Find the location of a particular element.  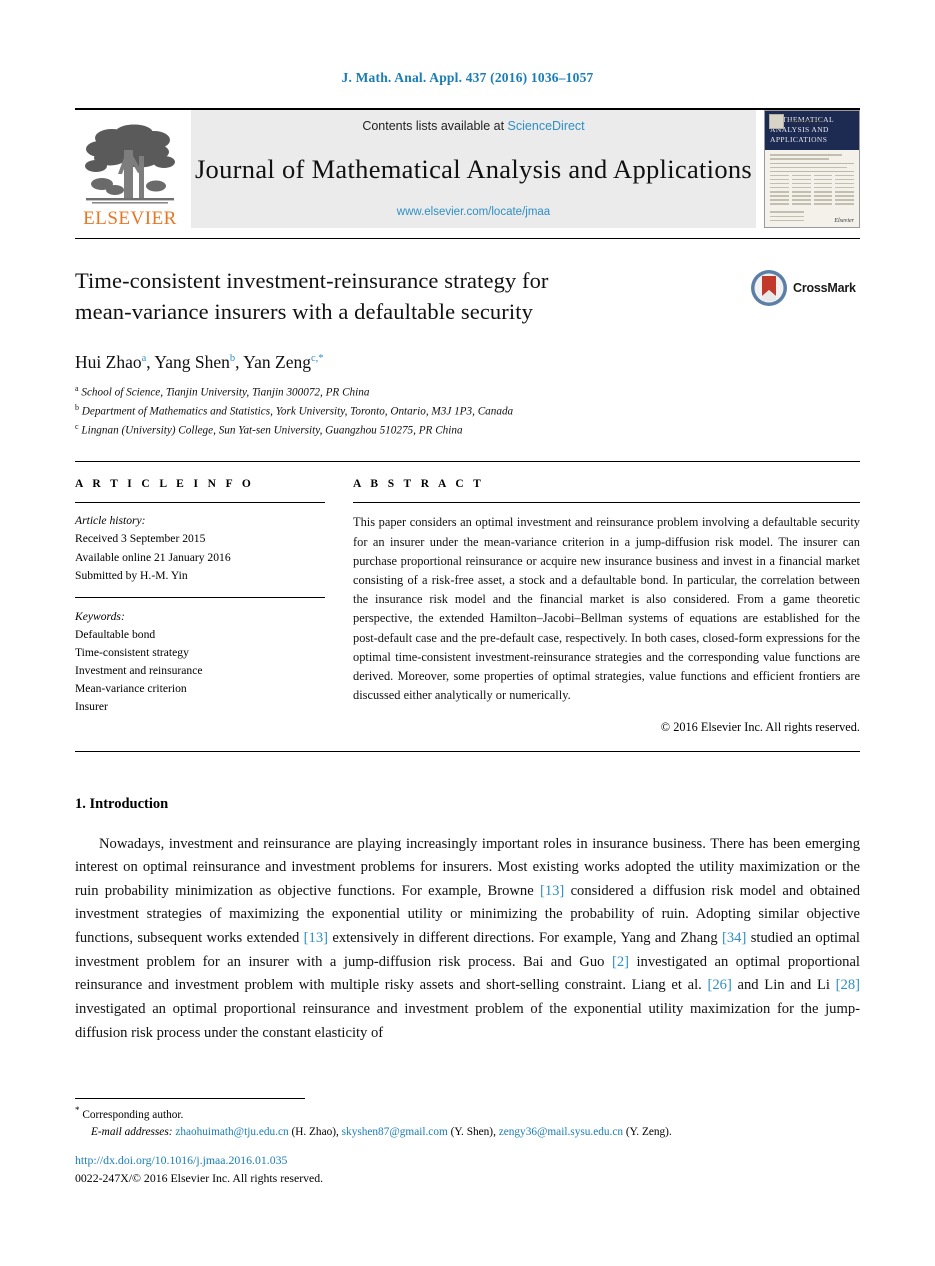

crossmark-badge: CrossMark is located at coordinates (805, 286).